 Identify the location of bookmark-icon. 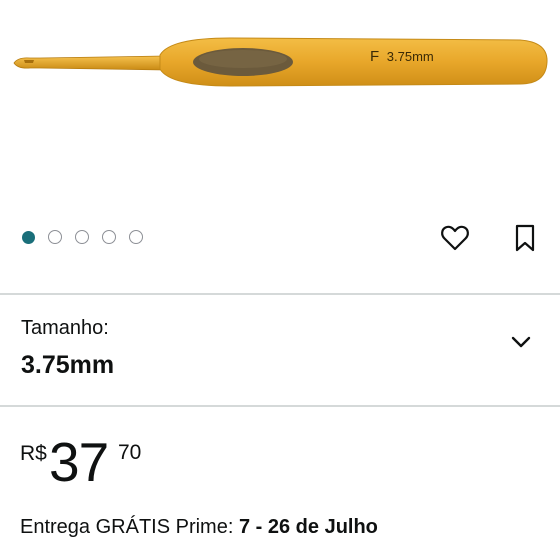
(525, 238).